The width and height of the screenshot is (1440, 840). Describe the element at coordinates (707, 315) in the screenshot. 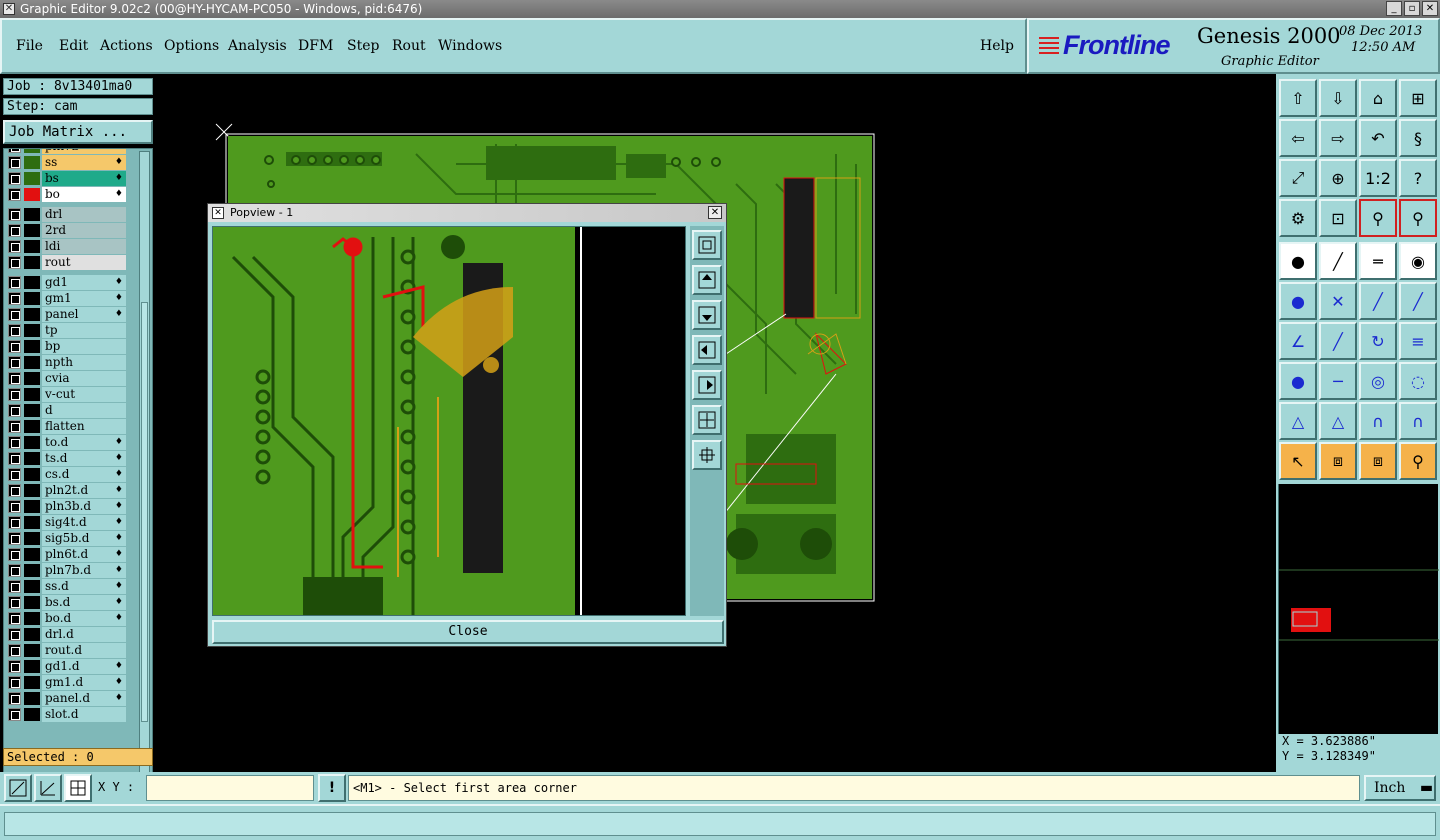

I see `popview-pan-down-button` at that location.